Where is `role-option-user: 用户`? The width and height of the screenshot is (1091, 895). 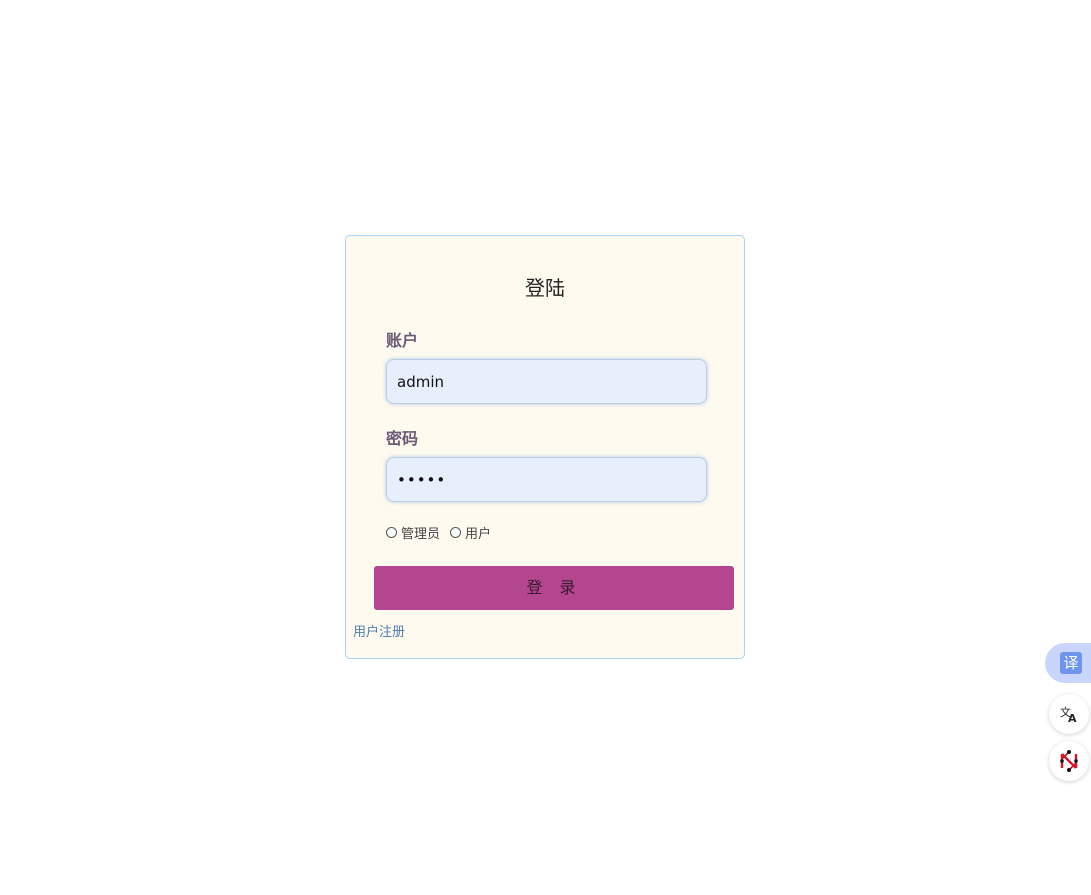 role-option-user: 用户 is located at coordinates (470, 532).